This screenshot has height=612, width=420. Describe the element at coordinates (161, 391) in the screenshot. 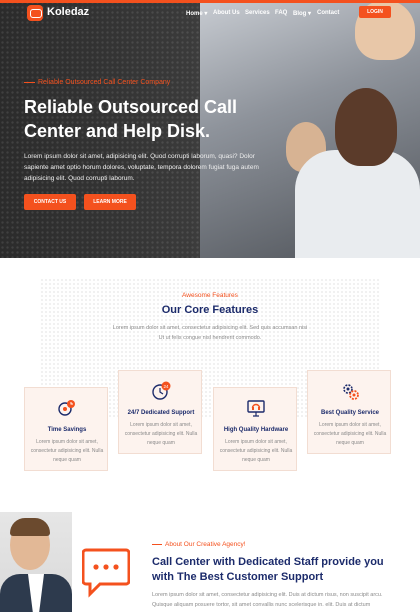

I see `clock-24-icon: 24` at that location.